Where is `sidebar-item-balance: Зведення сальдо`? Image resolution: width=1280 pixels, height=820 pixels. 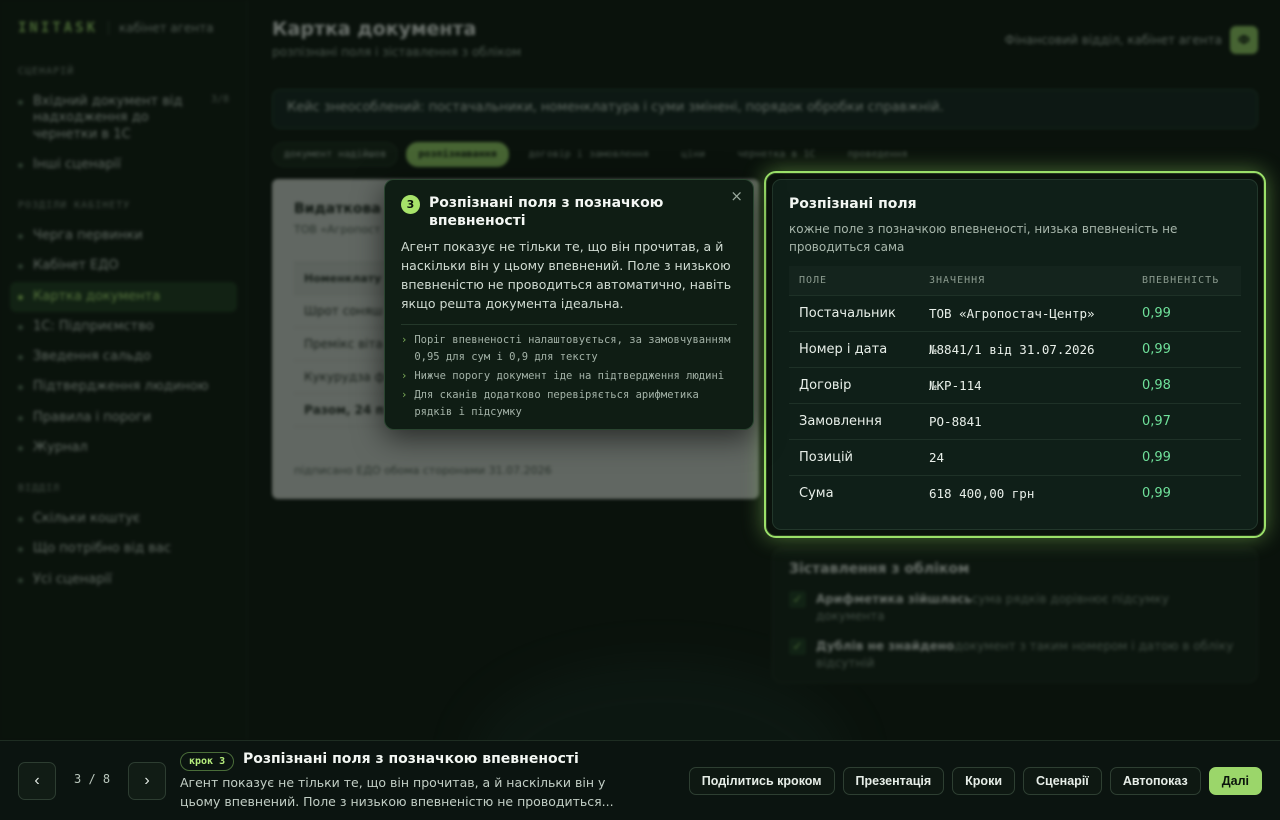
sidebar-item-balance: Зведення сальдо is located at coordinates (127, 357).